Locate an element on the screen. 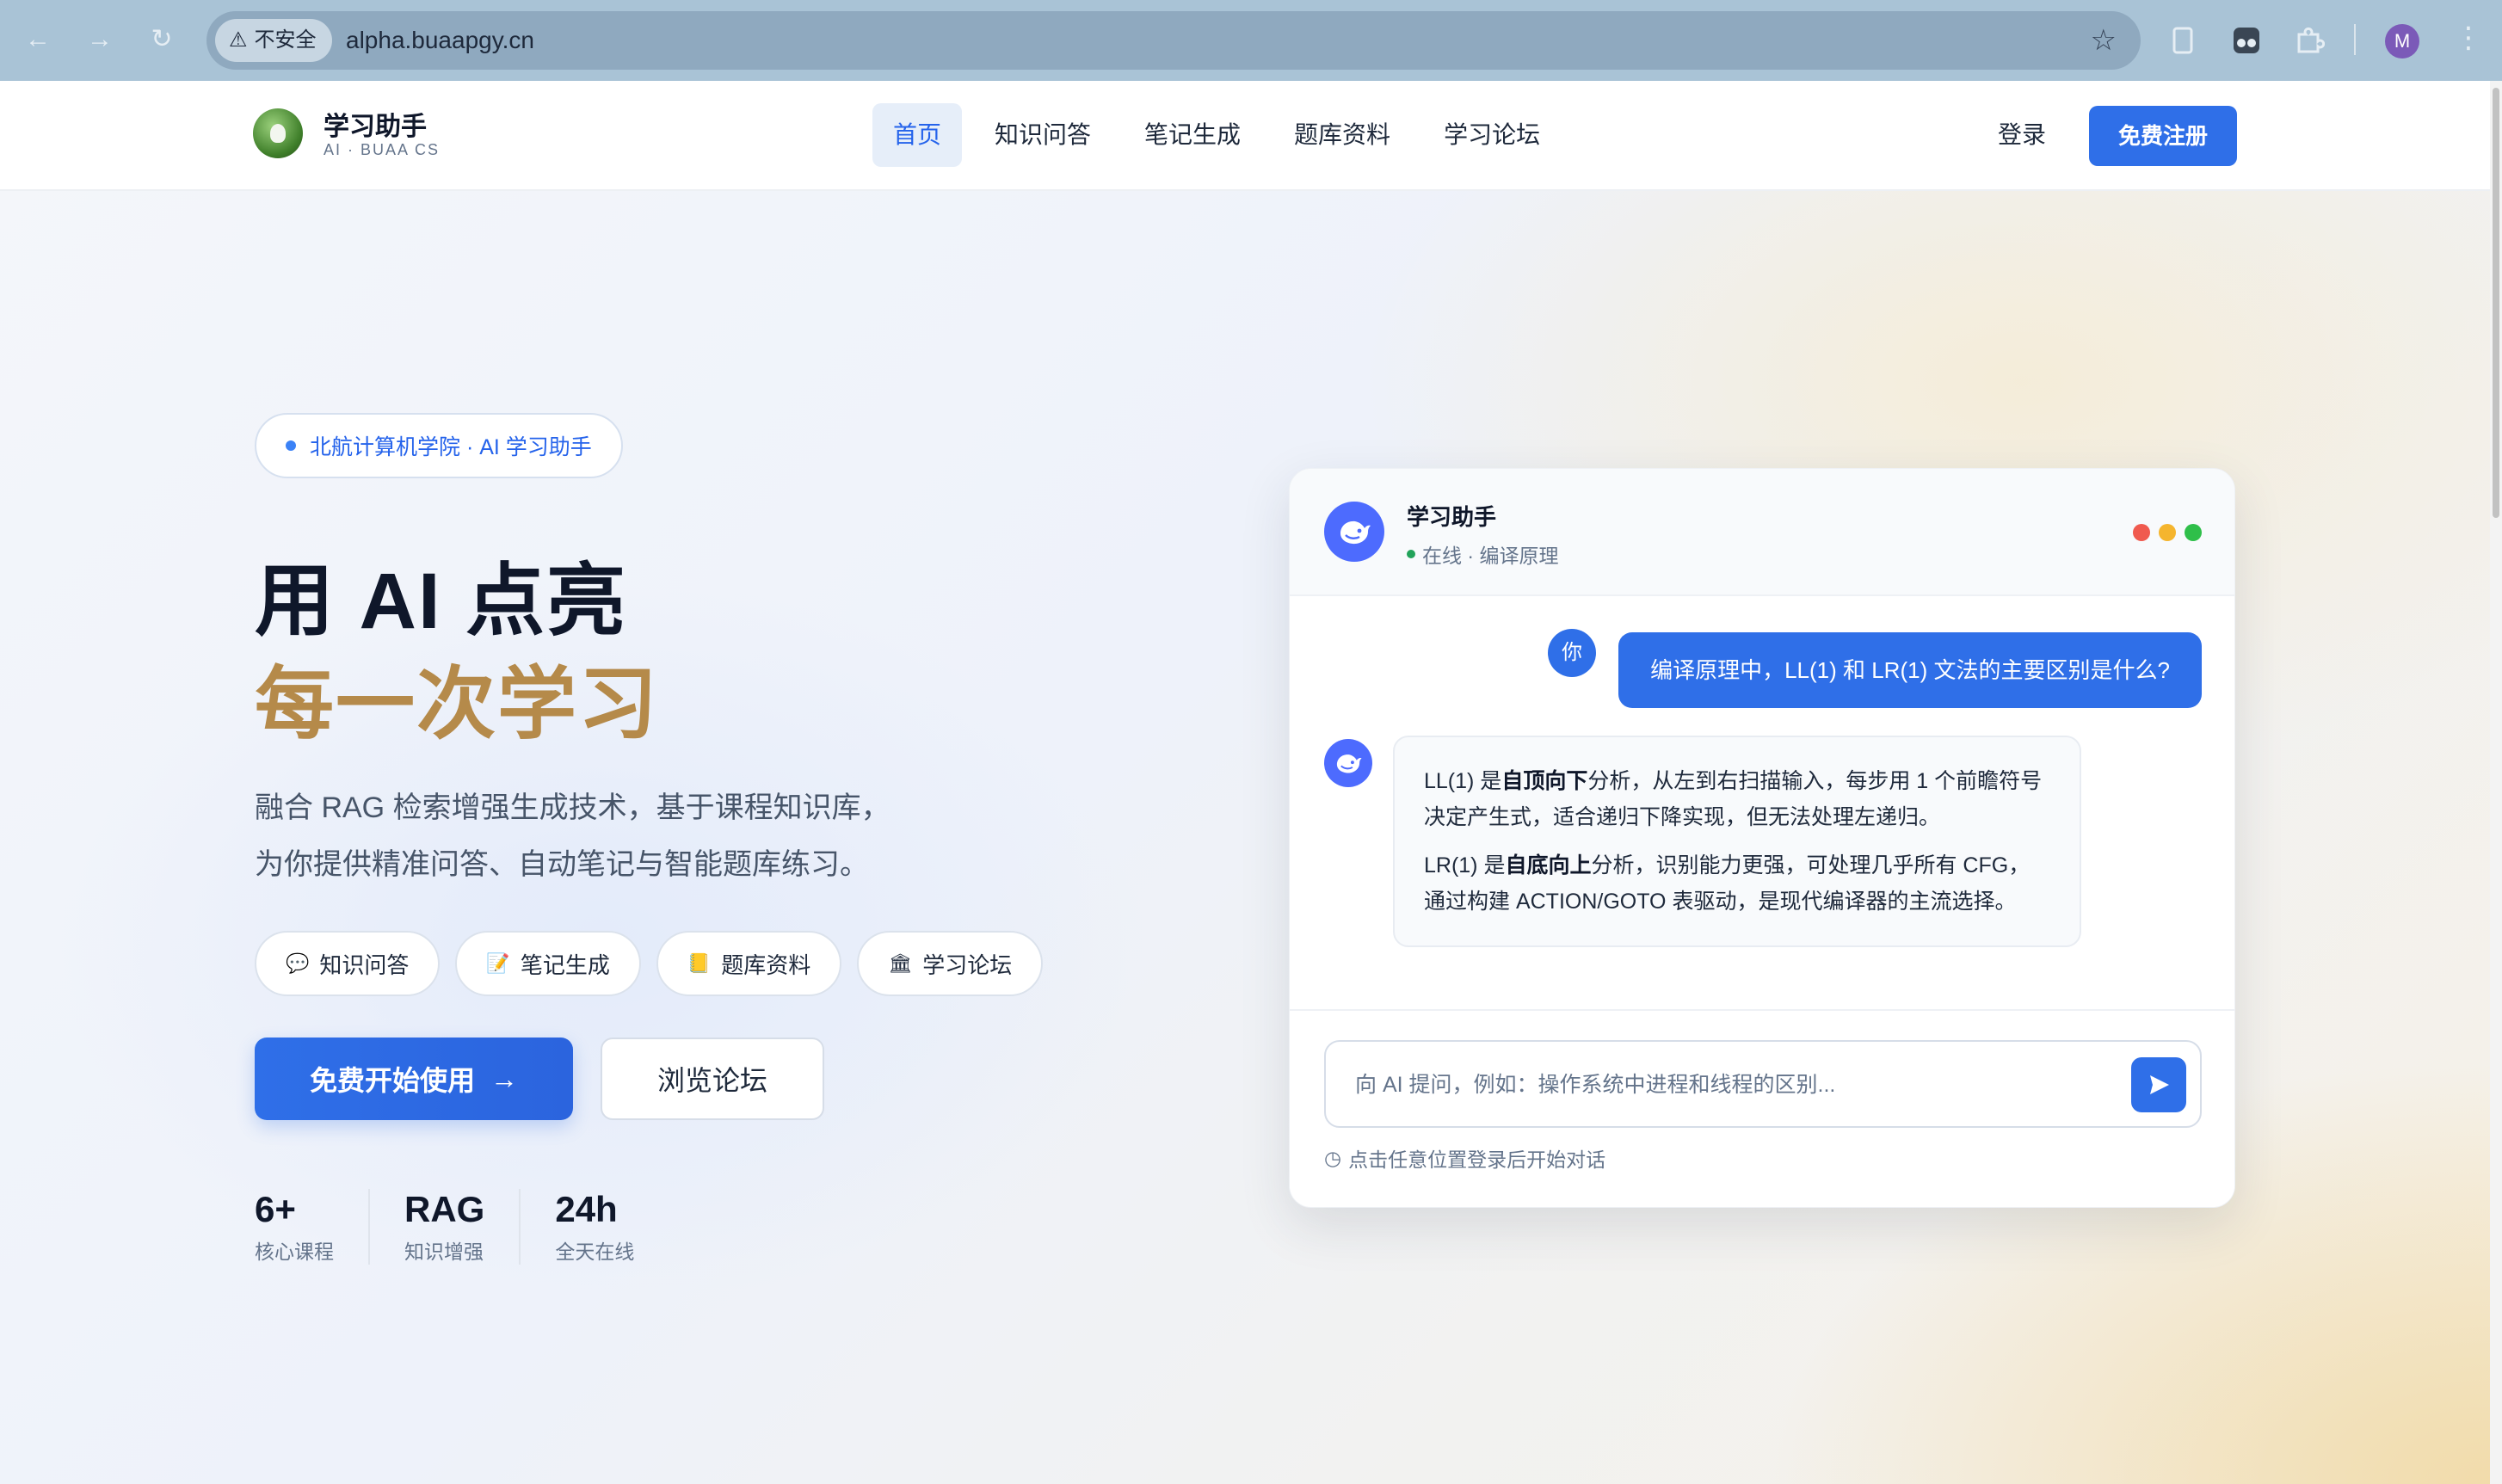 This screenshot has height=1484, width=2502. hero-badge-label: 北航计算机学院 · AI 学习助手 is located at coordinates (451, 447).